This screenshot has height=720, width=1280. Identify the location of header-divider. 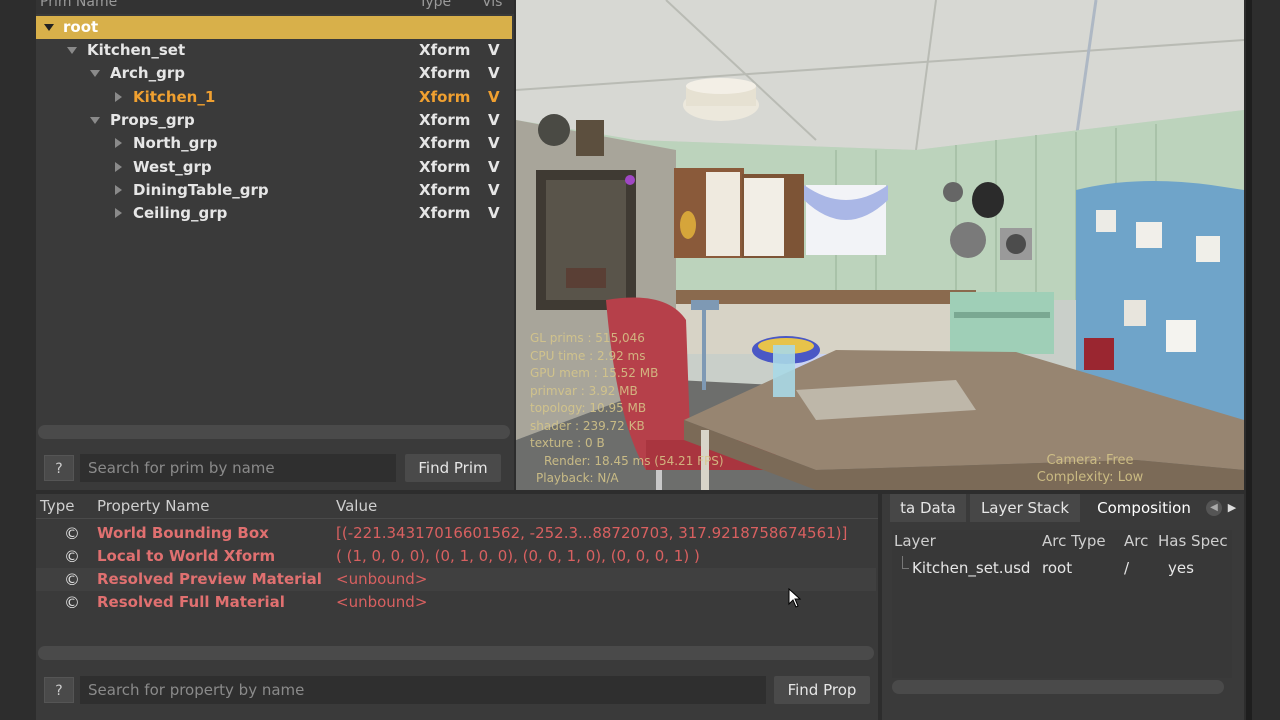
(457, 518).